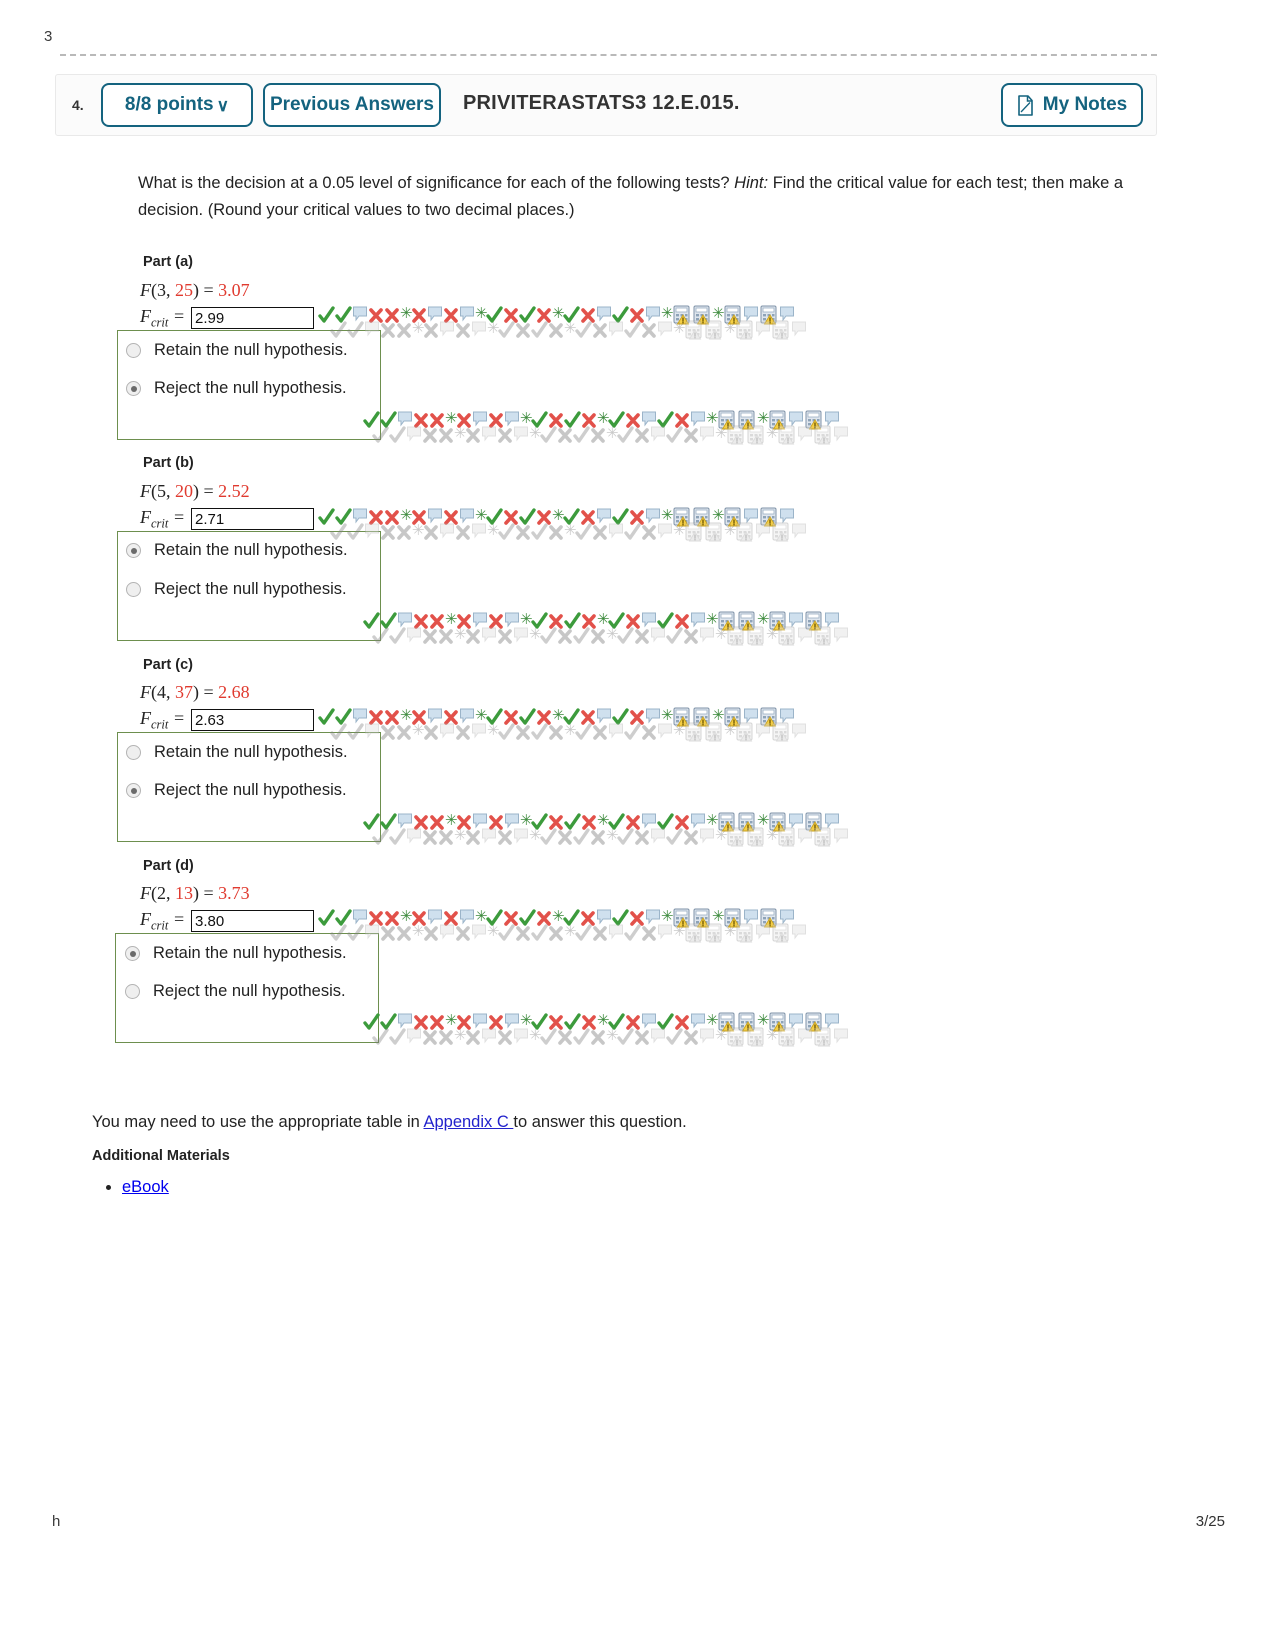  Describe the element at coordinates (236, 589) in the screenshot. I see `part-b-option-reject: Reject the null hypothesis.` at that location.